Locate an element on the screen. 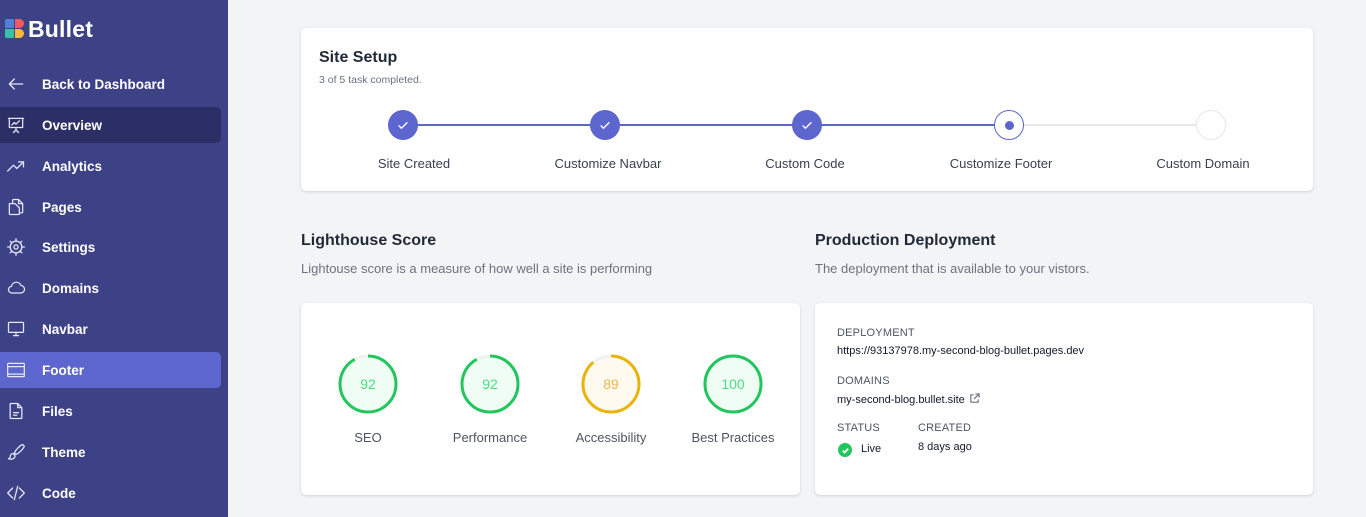  external-link-icon is located at coordinates (974, 400).